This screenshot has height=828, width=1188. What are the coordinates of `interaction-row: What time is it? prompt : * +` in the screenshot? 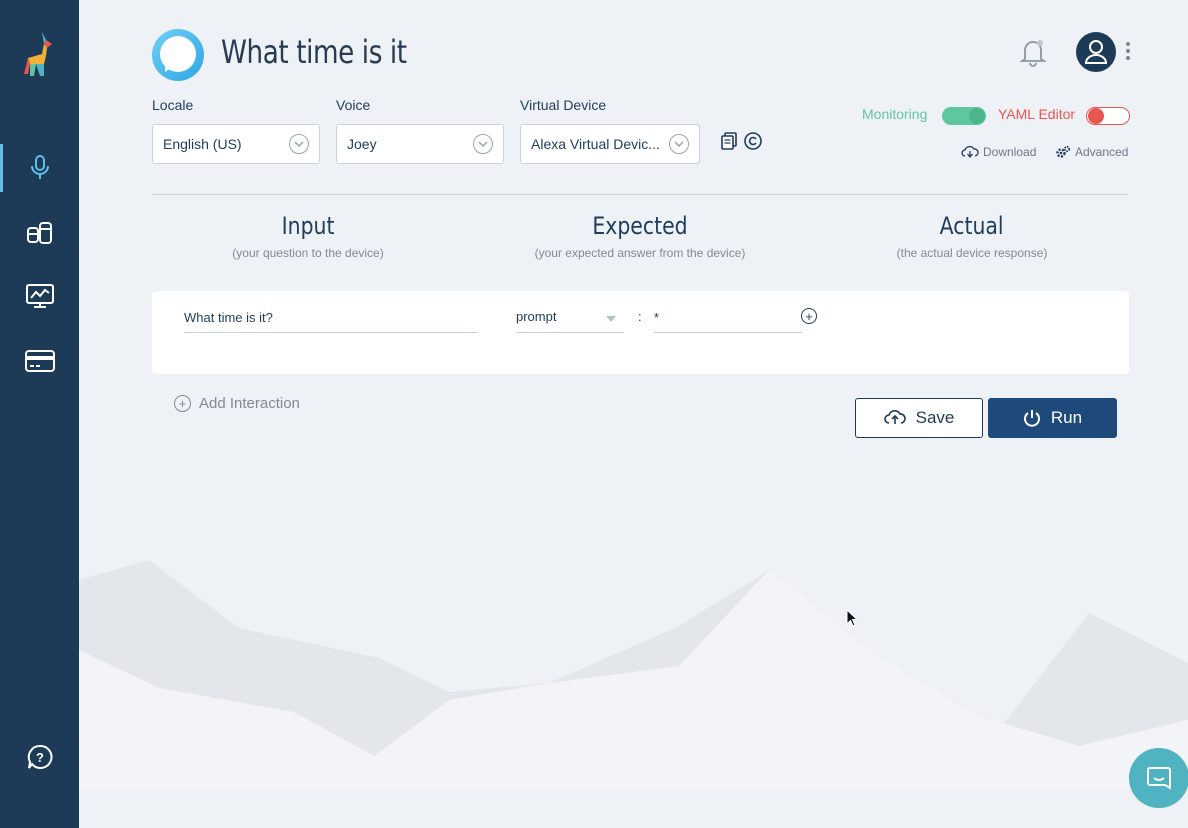 It's located at (640, 332).